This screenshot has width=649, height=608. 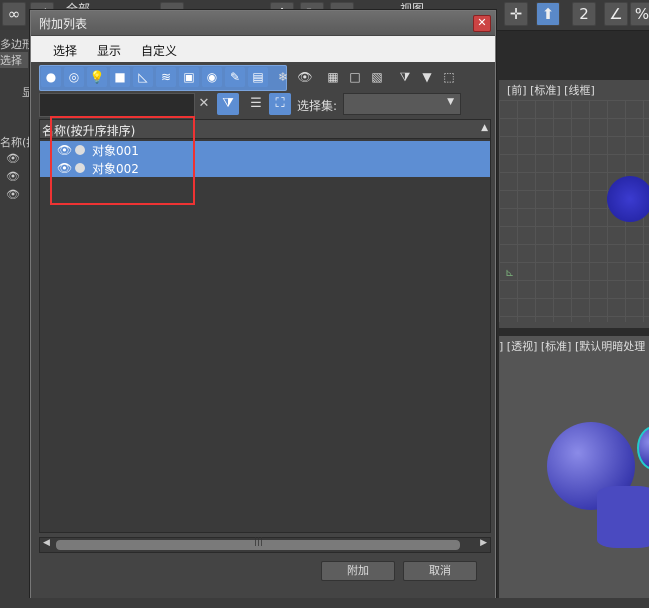 What do you see at coordinates (623, 517) in the screenshot?
I see `cylinder-object` at bounding box center [623, 517].